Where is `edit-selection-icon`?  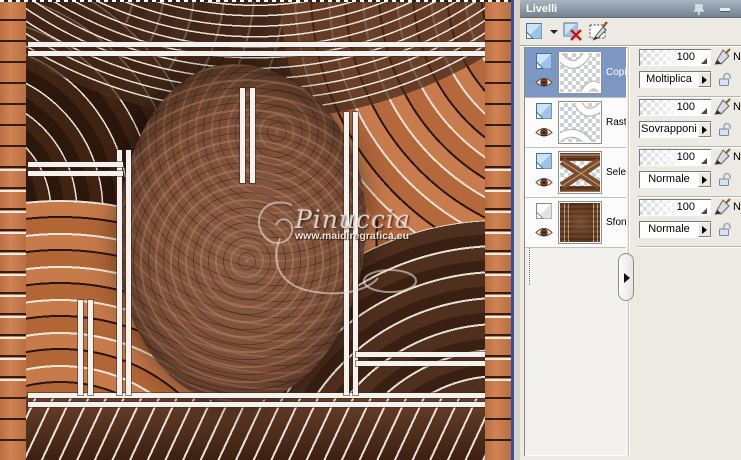
edit-selection-icon is located at coordinates (598, 31).